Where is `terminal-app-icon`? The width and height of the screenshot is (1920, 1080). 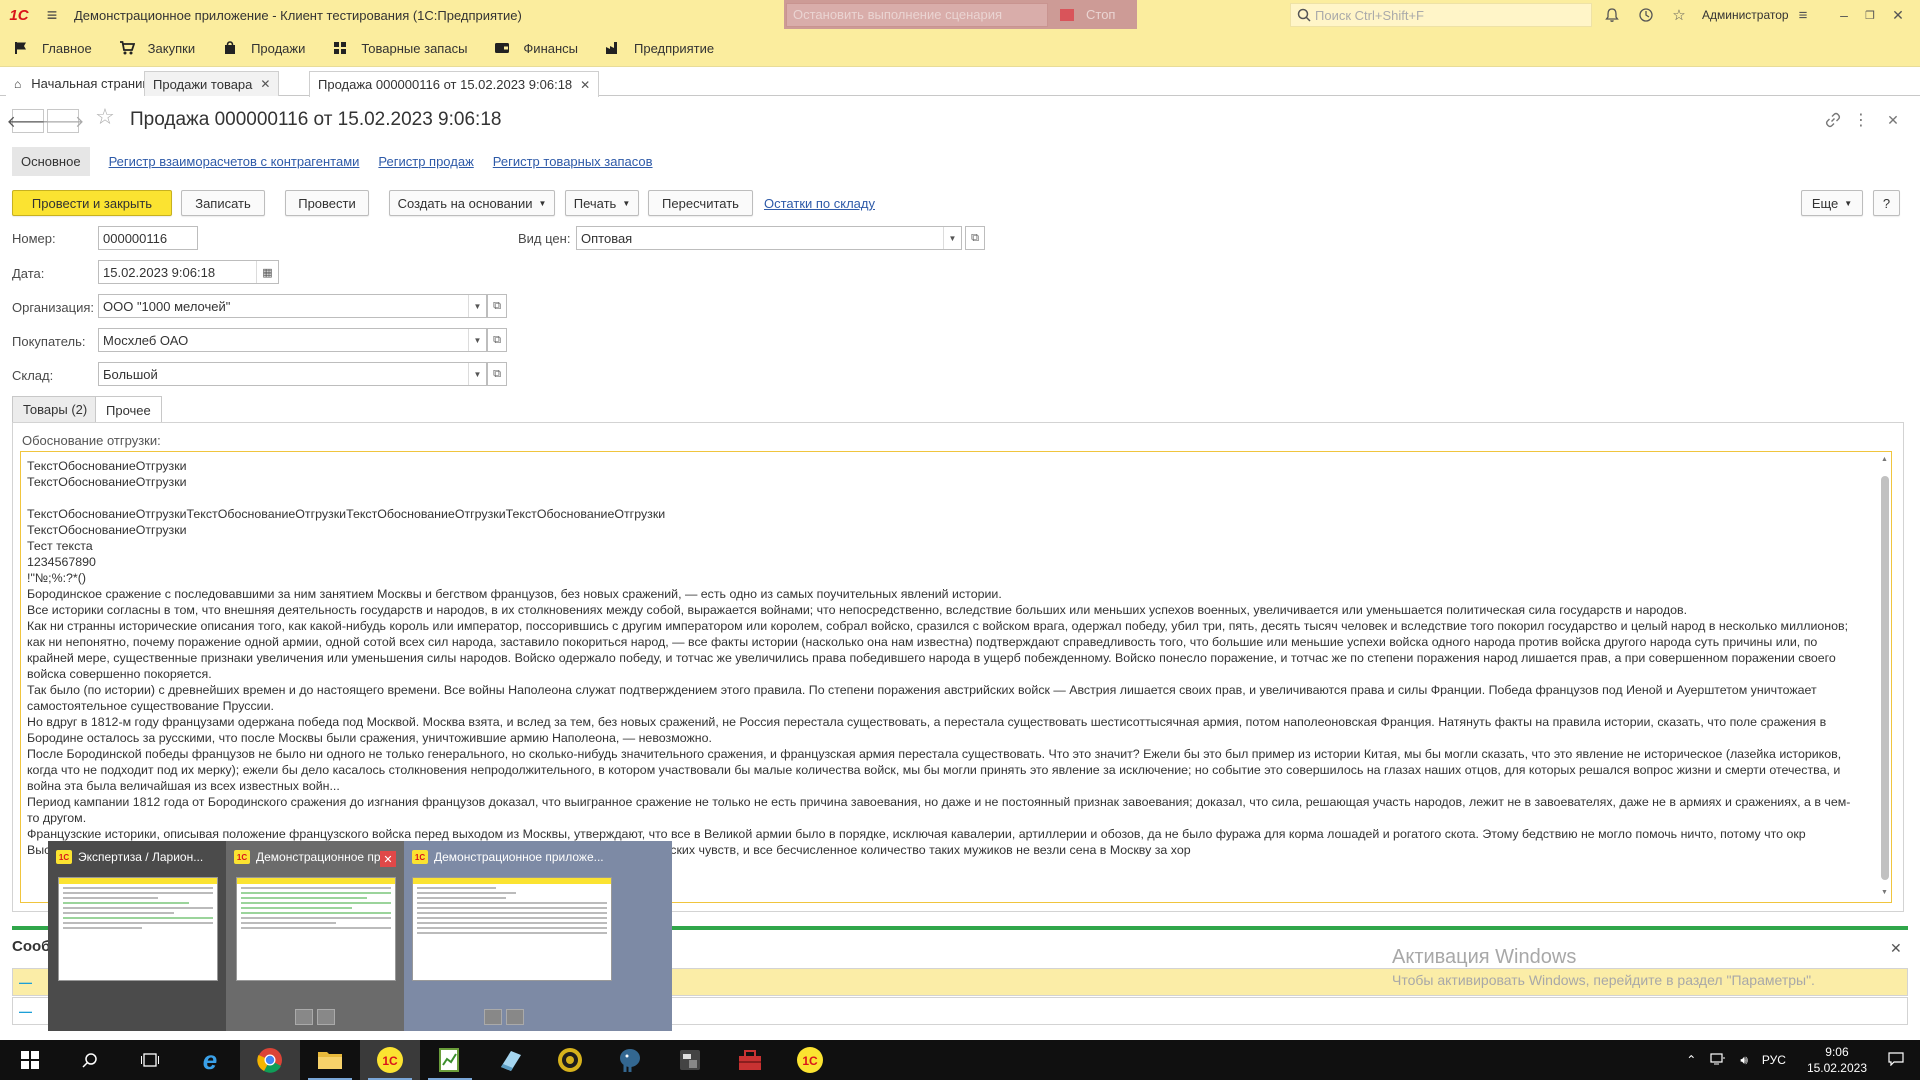
terminal-app-icon is located at coordinates (690, 1060).